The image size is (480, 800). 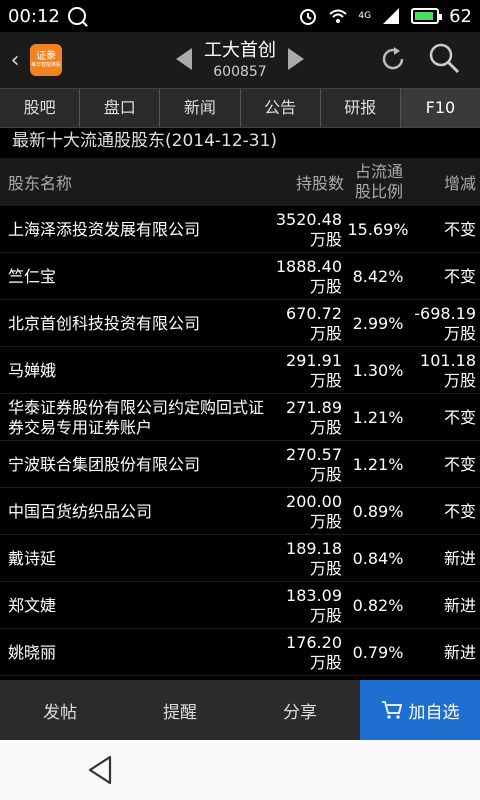 I want to click on change-cell: 不变, so click(x=444, y=229).